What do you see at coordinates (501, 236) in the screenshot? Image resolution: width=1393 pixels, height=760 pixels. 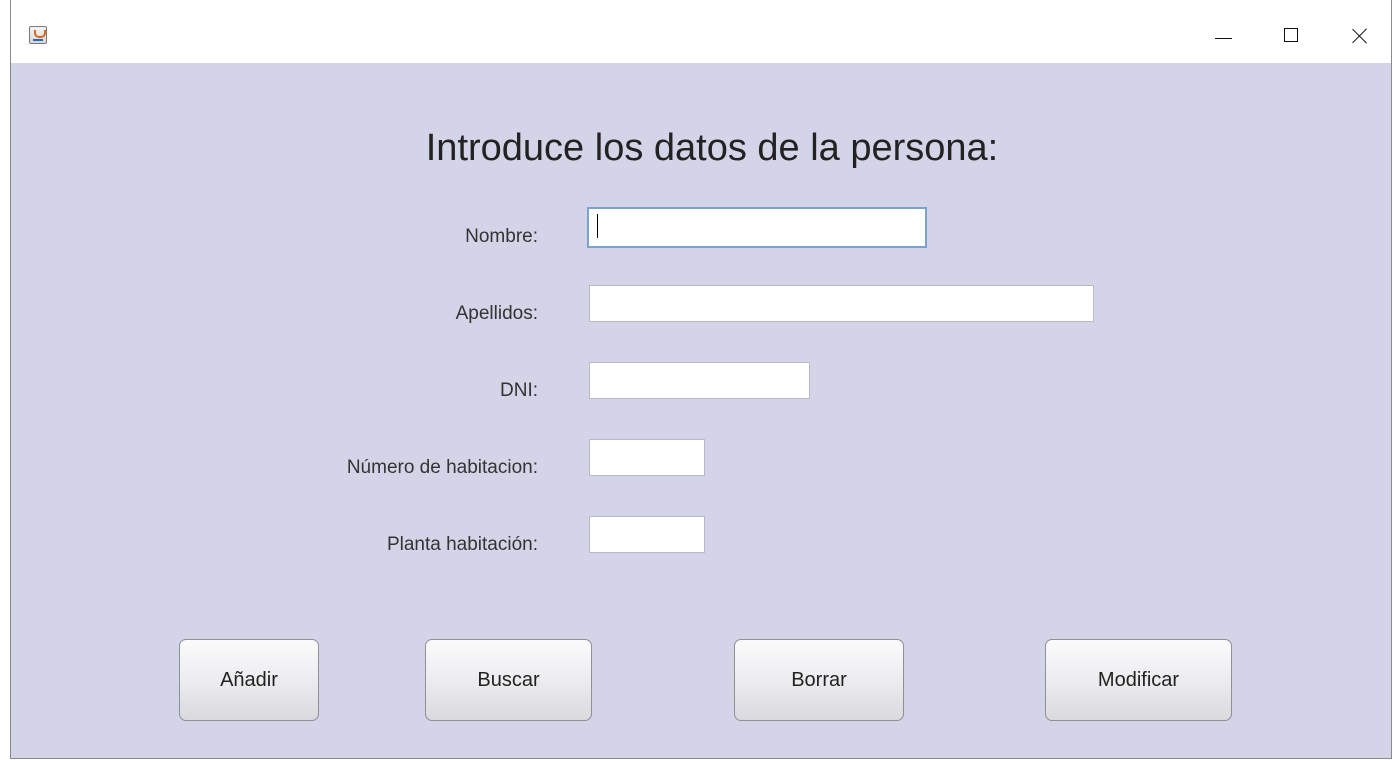 I see `nombre-label: Nombre:` at bounding box center [501, 236].